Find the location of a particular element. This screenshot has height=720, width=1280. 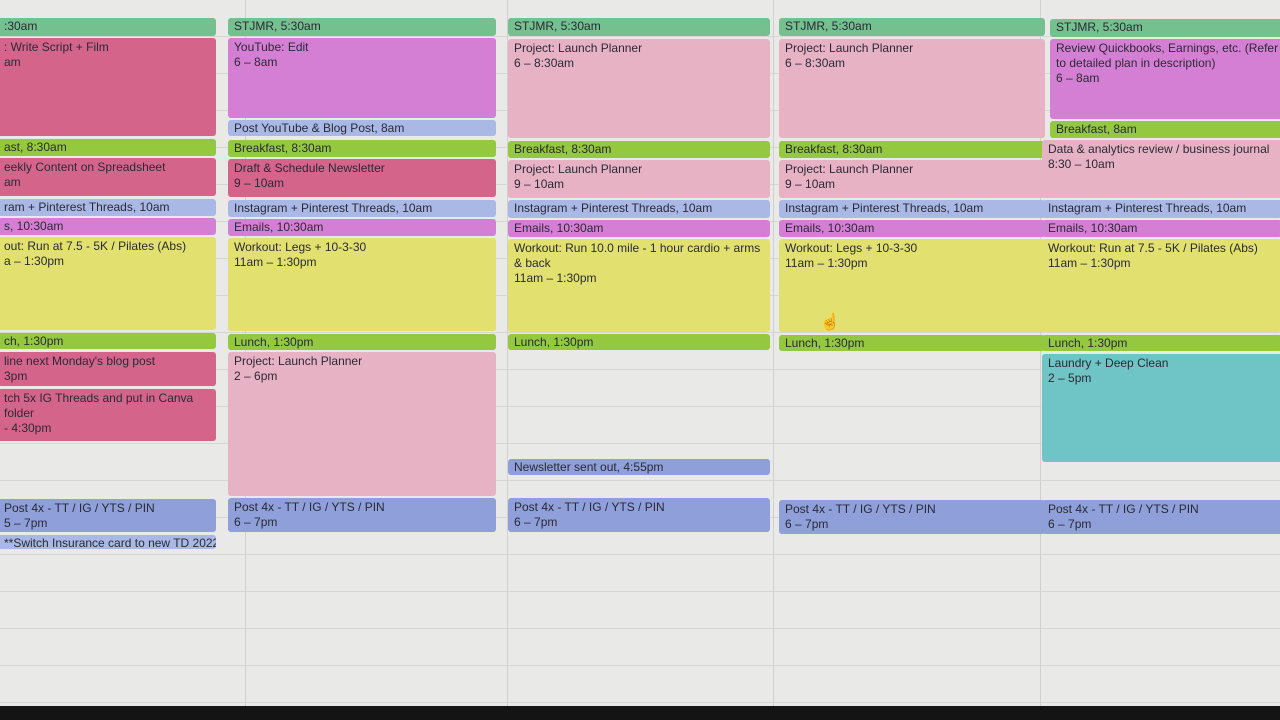

event-title: :30am is located at coordinates (21, 26).